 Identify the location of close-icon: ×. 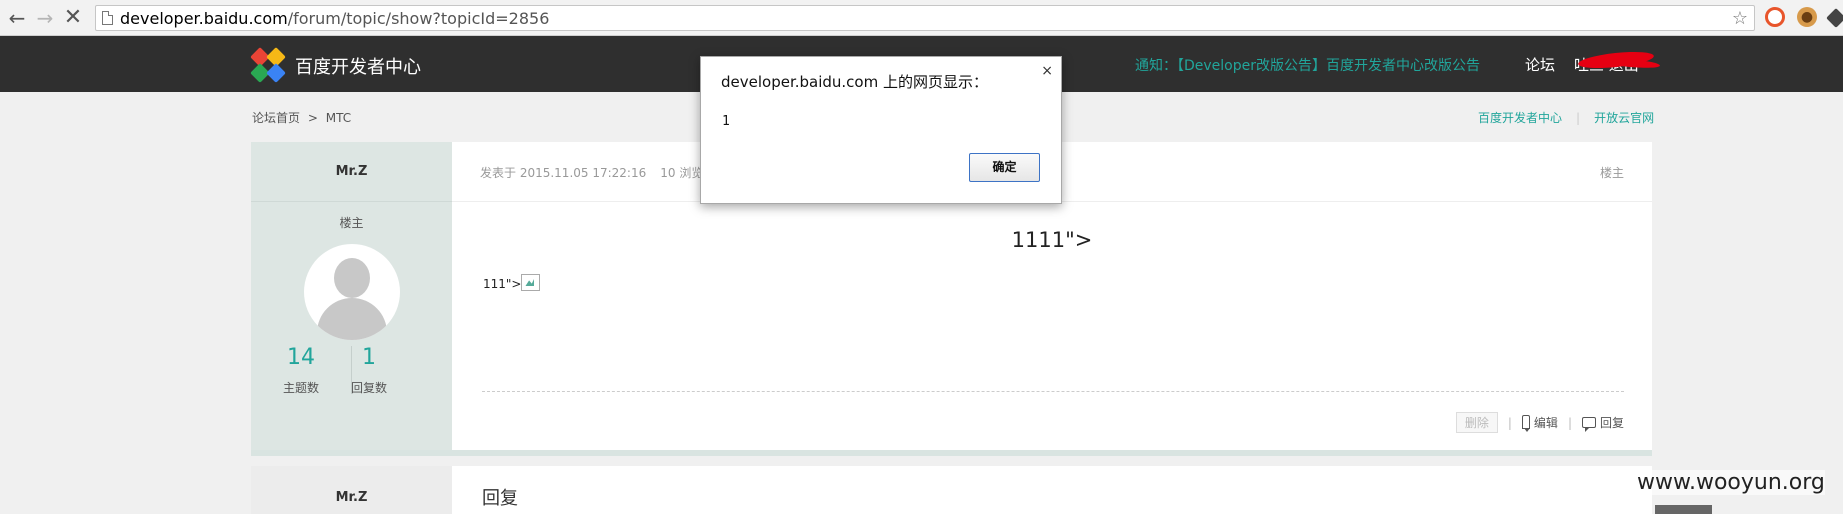
(1047, 71).